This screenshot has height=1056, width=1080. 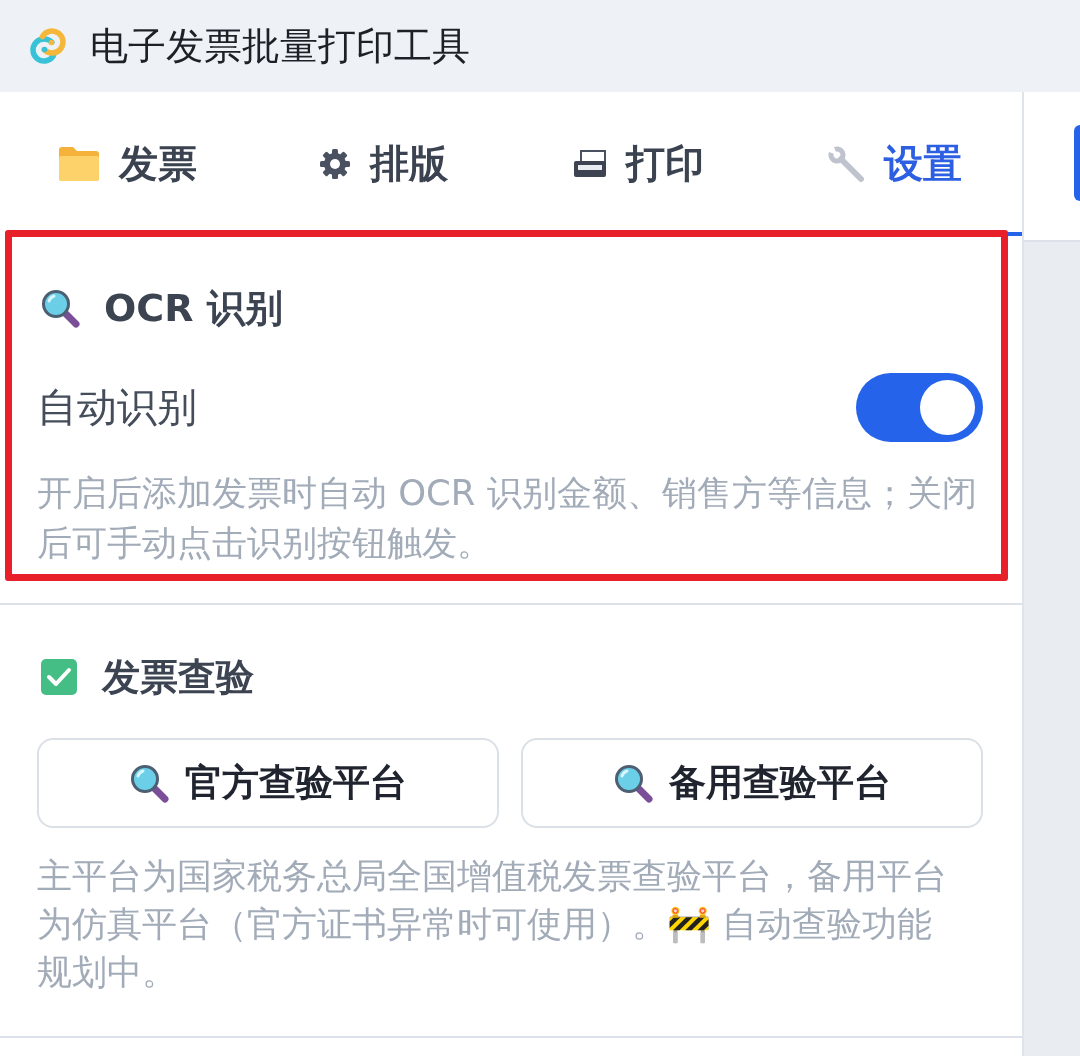 What do you see at coordinates (117, 407) in the screenshot?
I see `setting-label: 自动识别` at bounding box center [117, 407].